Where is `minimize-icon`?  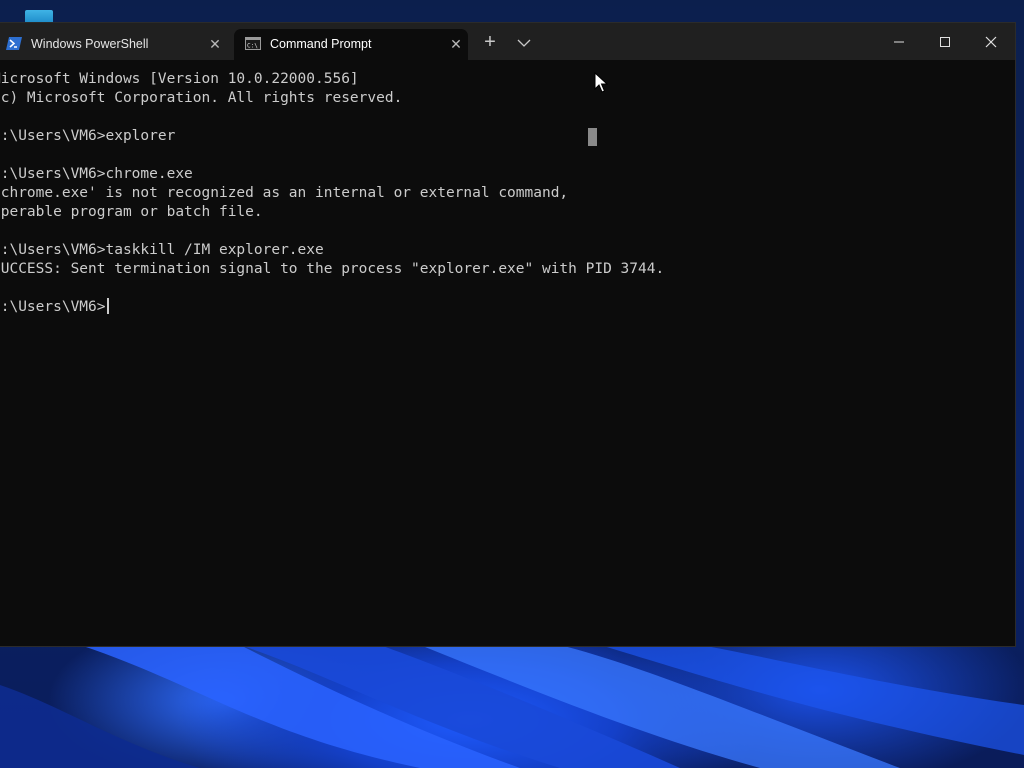
minimize-icon is located at coordinates (899, 41).